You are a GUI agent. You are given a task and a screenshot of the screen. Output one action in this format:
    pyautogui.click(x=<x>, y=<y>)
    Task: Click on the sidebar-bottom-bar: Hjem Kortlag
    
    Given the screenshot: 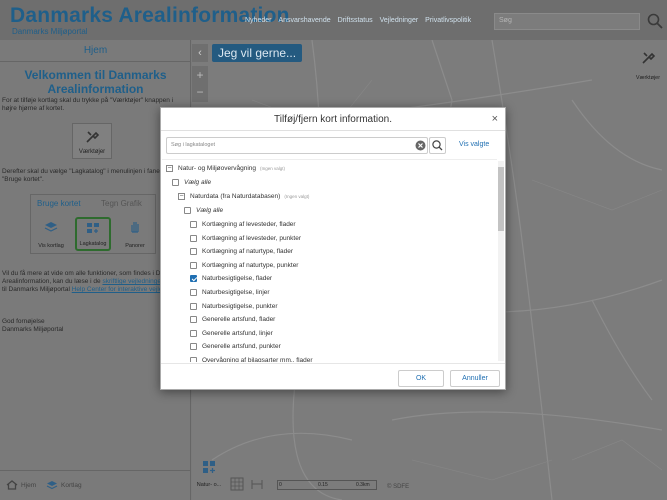 What is the action you would take?
    pyautogui.click(x=95, y=485)
    